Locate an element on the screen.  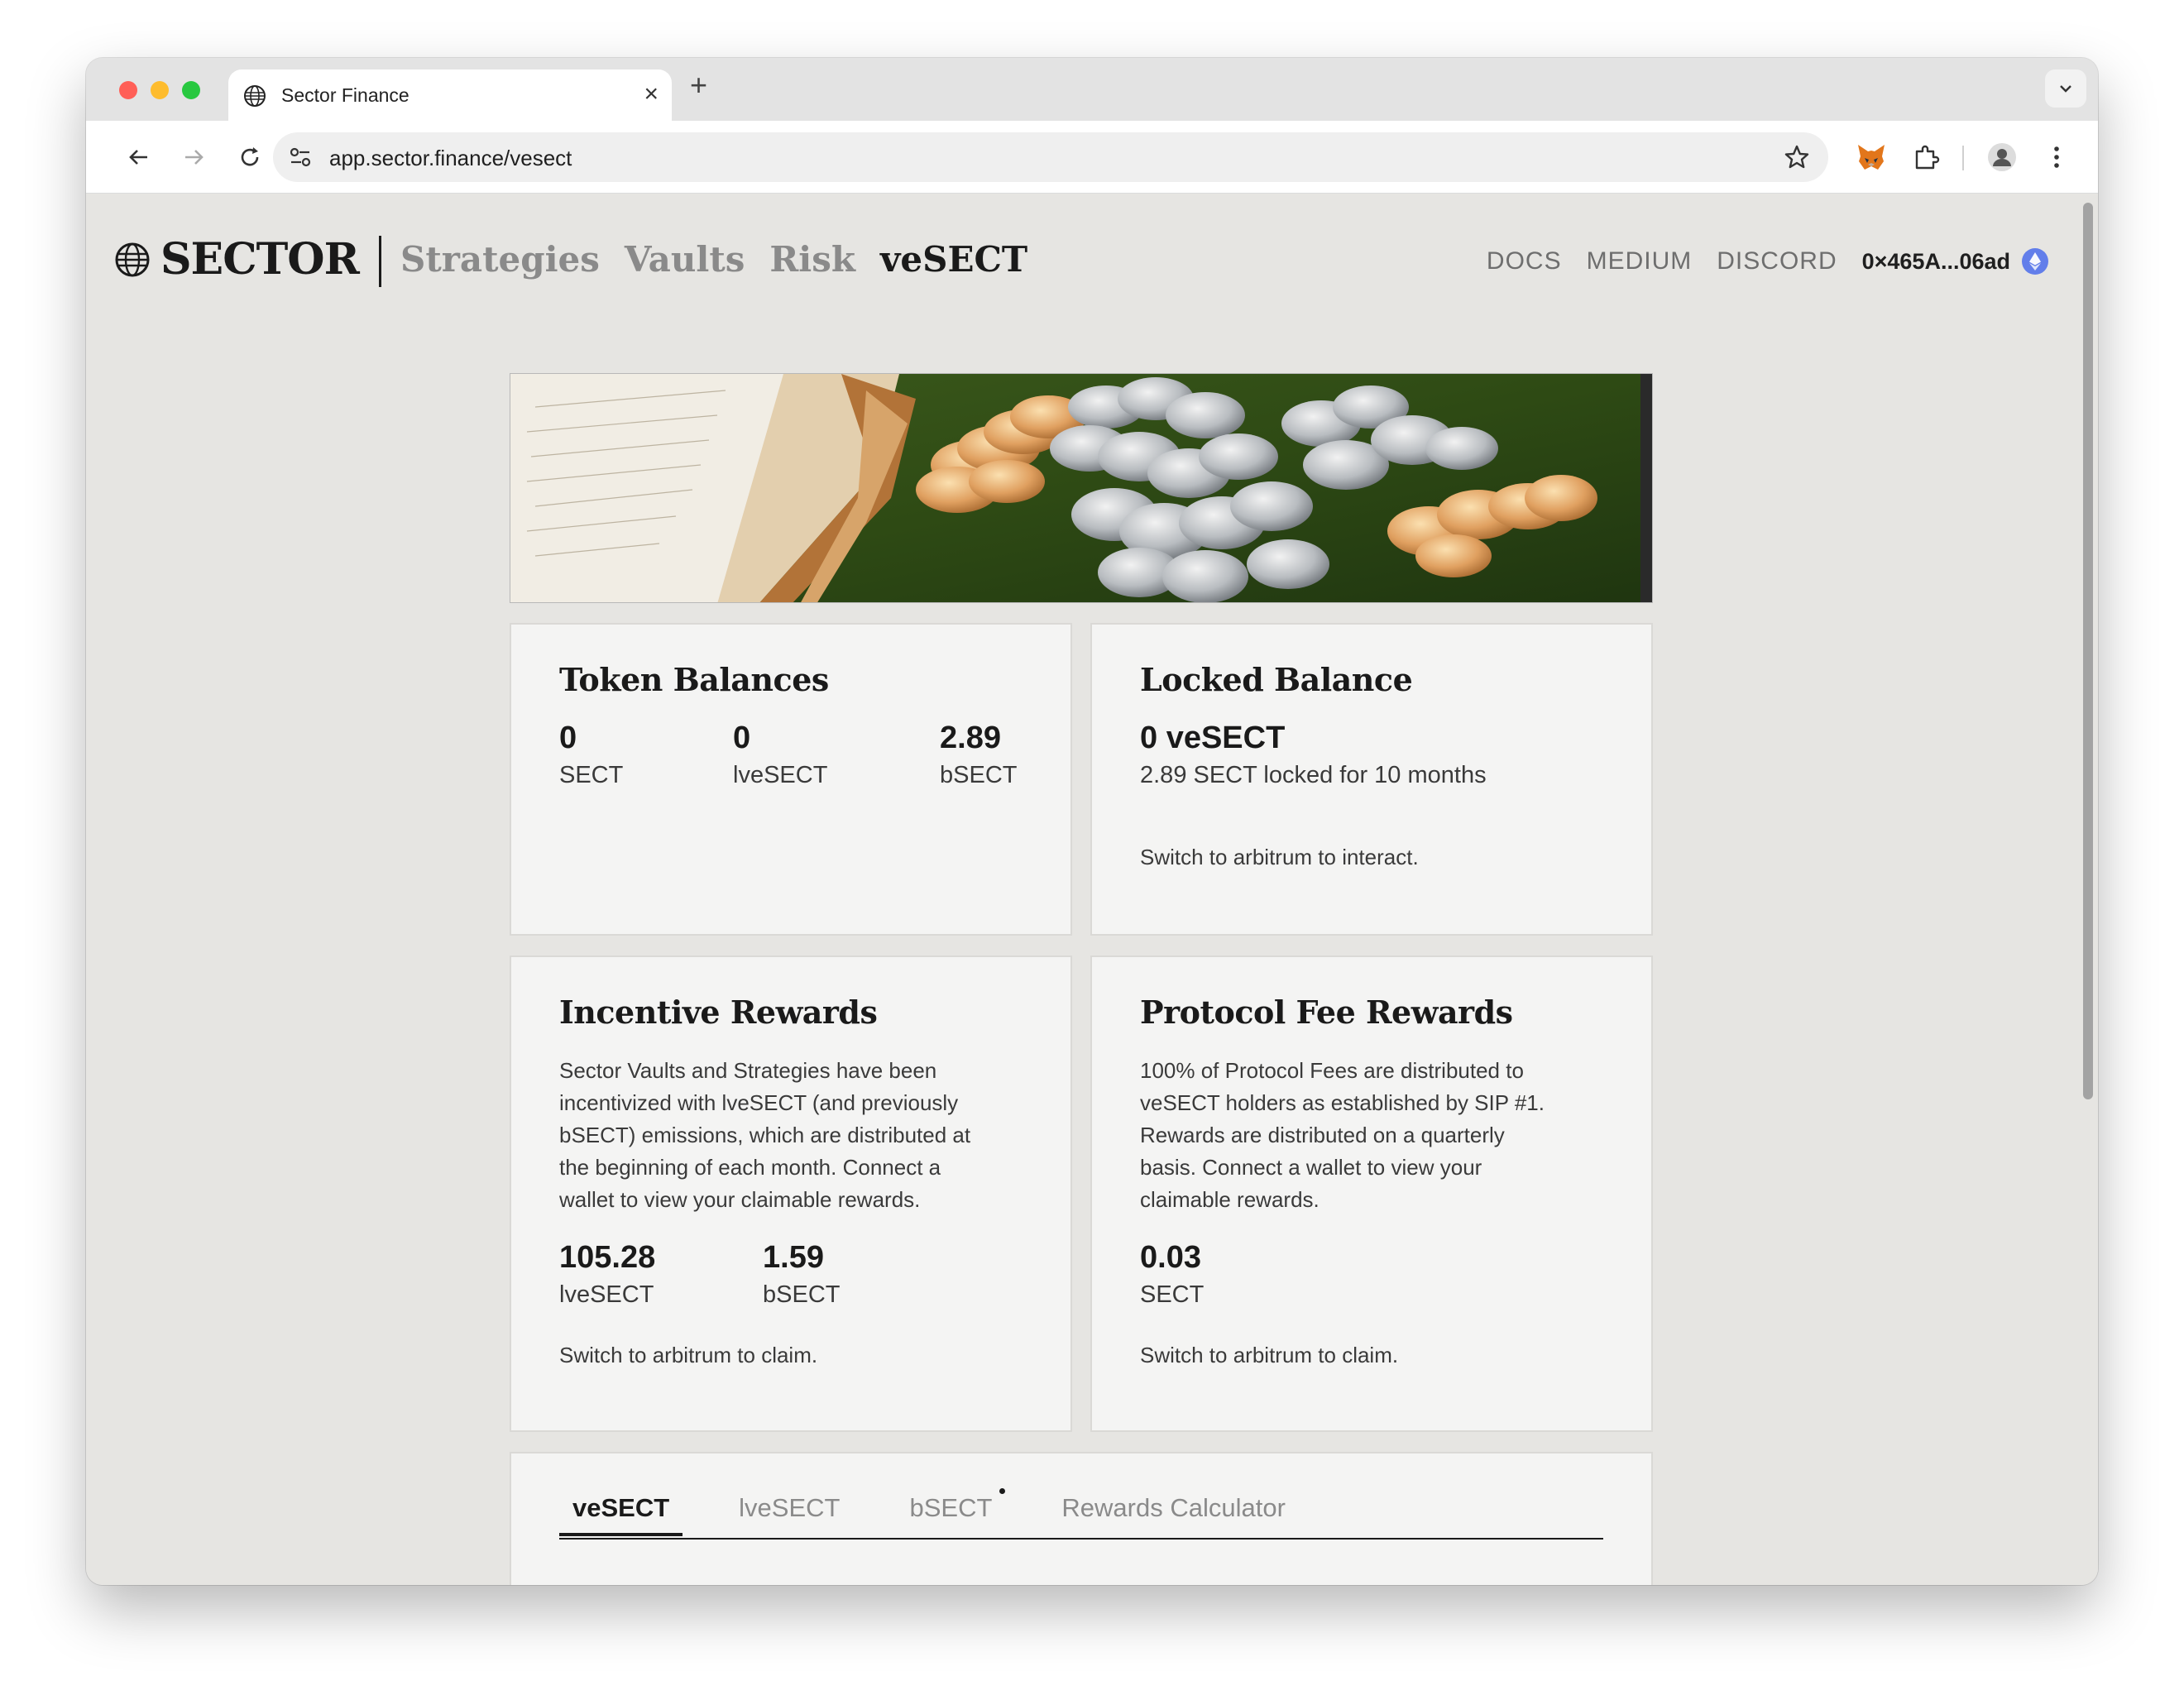
toolbar-separator is located at coordinates (1963, 158).